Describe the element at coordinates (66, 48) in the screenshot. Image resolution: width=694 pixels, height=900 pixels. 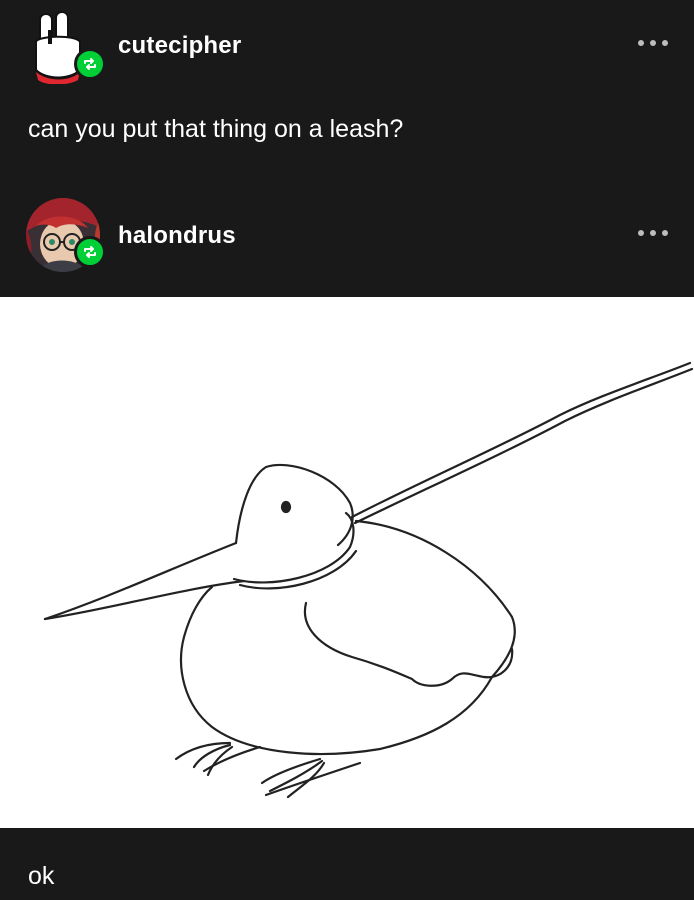
I see `avatar-cutecipher` at that location.